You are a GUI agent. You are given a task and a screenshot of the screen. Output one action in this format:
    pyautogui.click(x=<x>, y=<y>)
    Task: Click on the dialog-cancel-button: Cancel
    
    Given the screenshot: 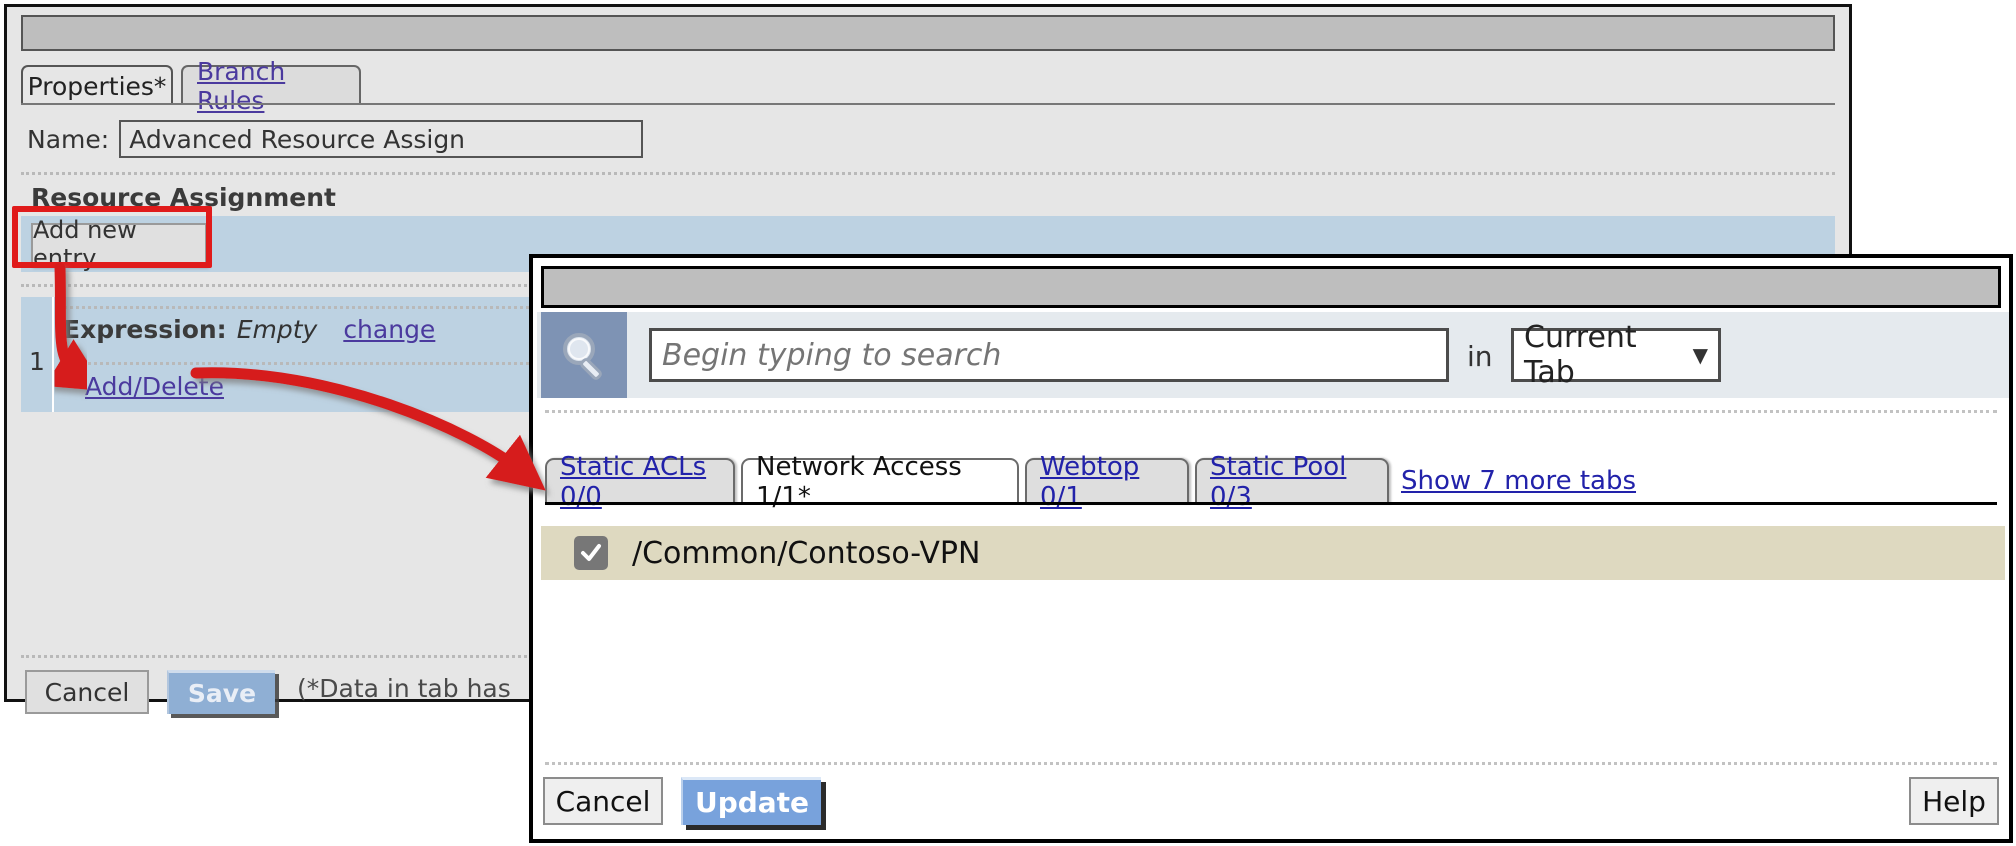 What is the action you would take?
    pyautogui.click(x=603, y=801)
    